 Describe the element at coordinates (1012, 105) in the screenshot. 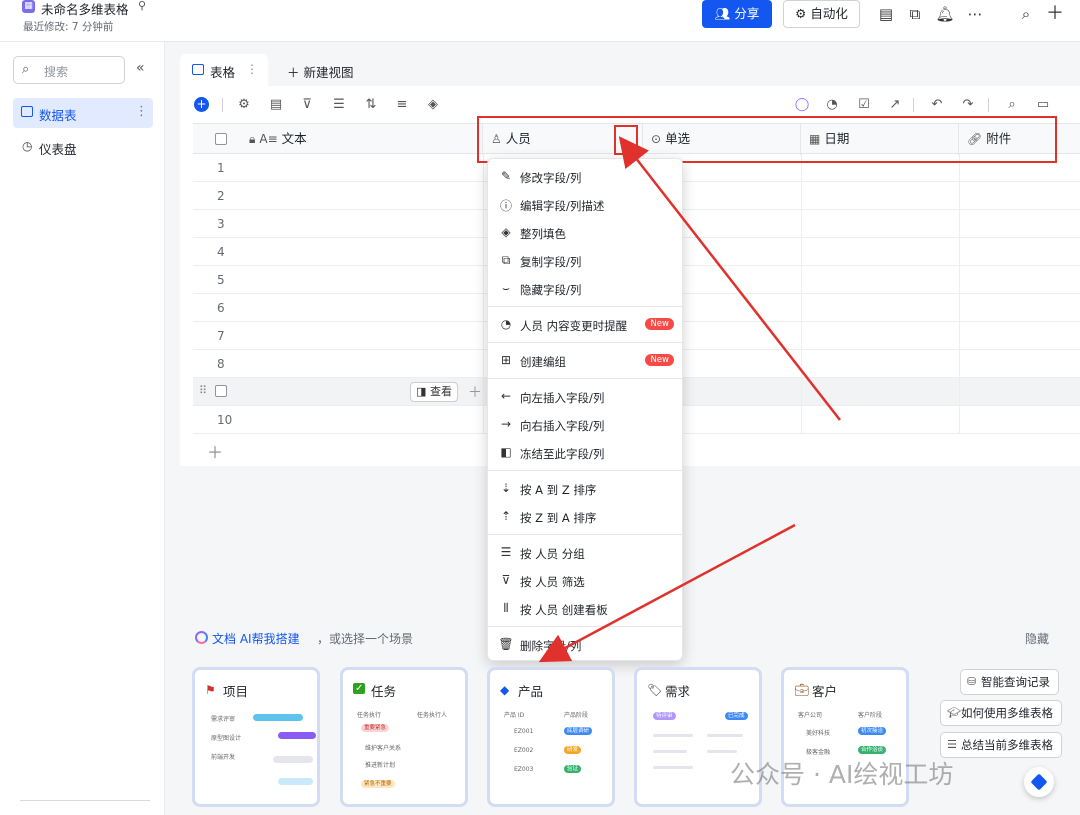

I see `search-records-icon: ⌕` at that location.